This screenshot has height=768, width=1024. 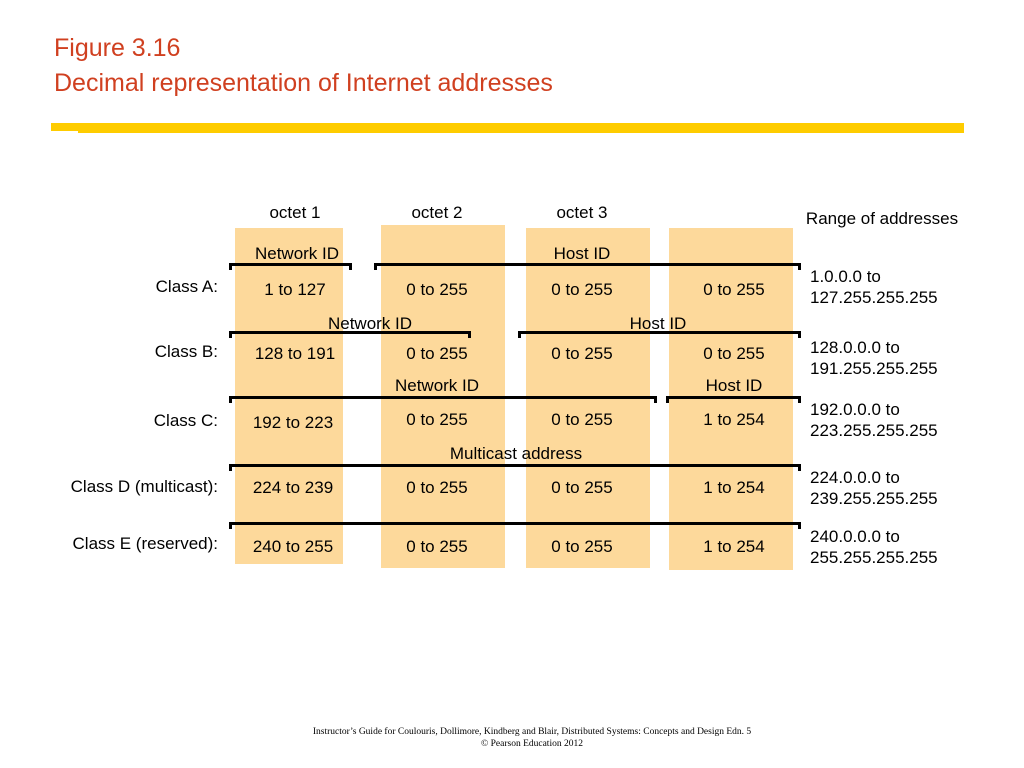 I want to click on class-c-octet-2: 0 to 255, so click(x=437, y=419).